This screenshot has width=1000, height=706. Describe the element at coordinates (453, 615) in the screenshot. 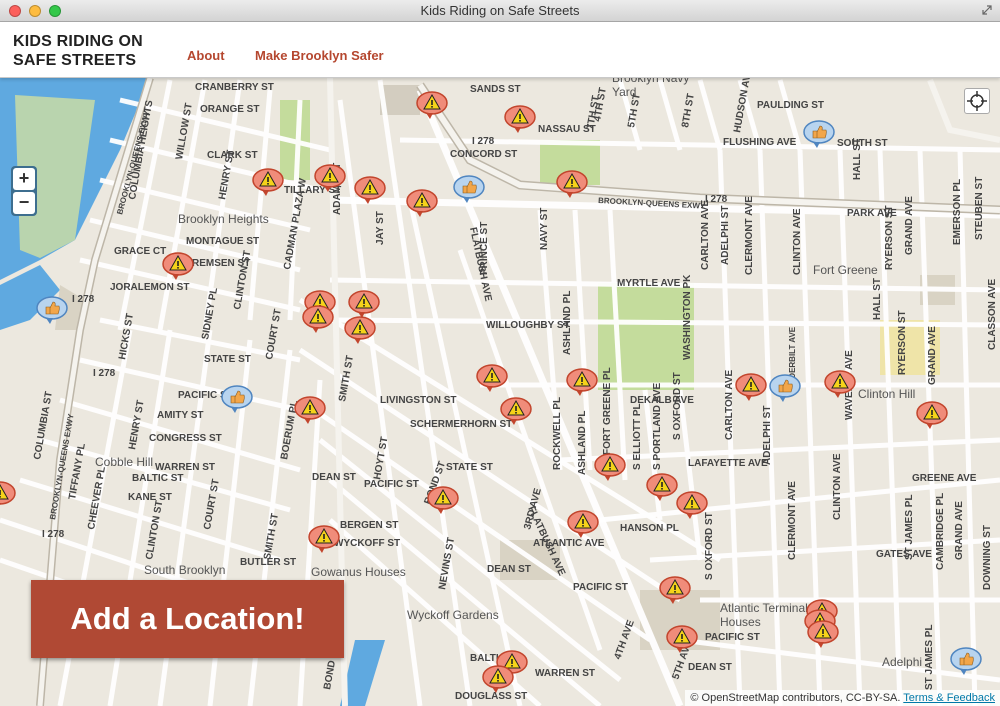

I see `label-wyckoff-gardens: Wyckoff Gardens` at that location.